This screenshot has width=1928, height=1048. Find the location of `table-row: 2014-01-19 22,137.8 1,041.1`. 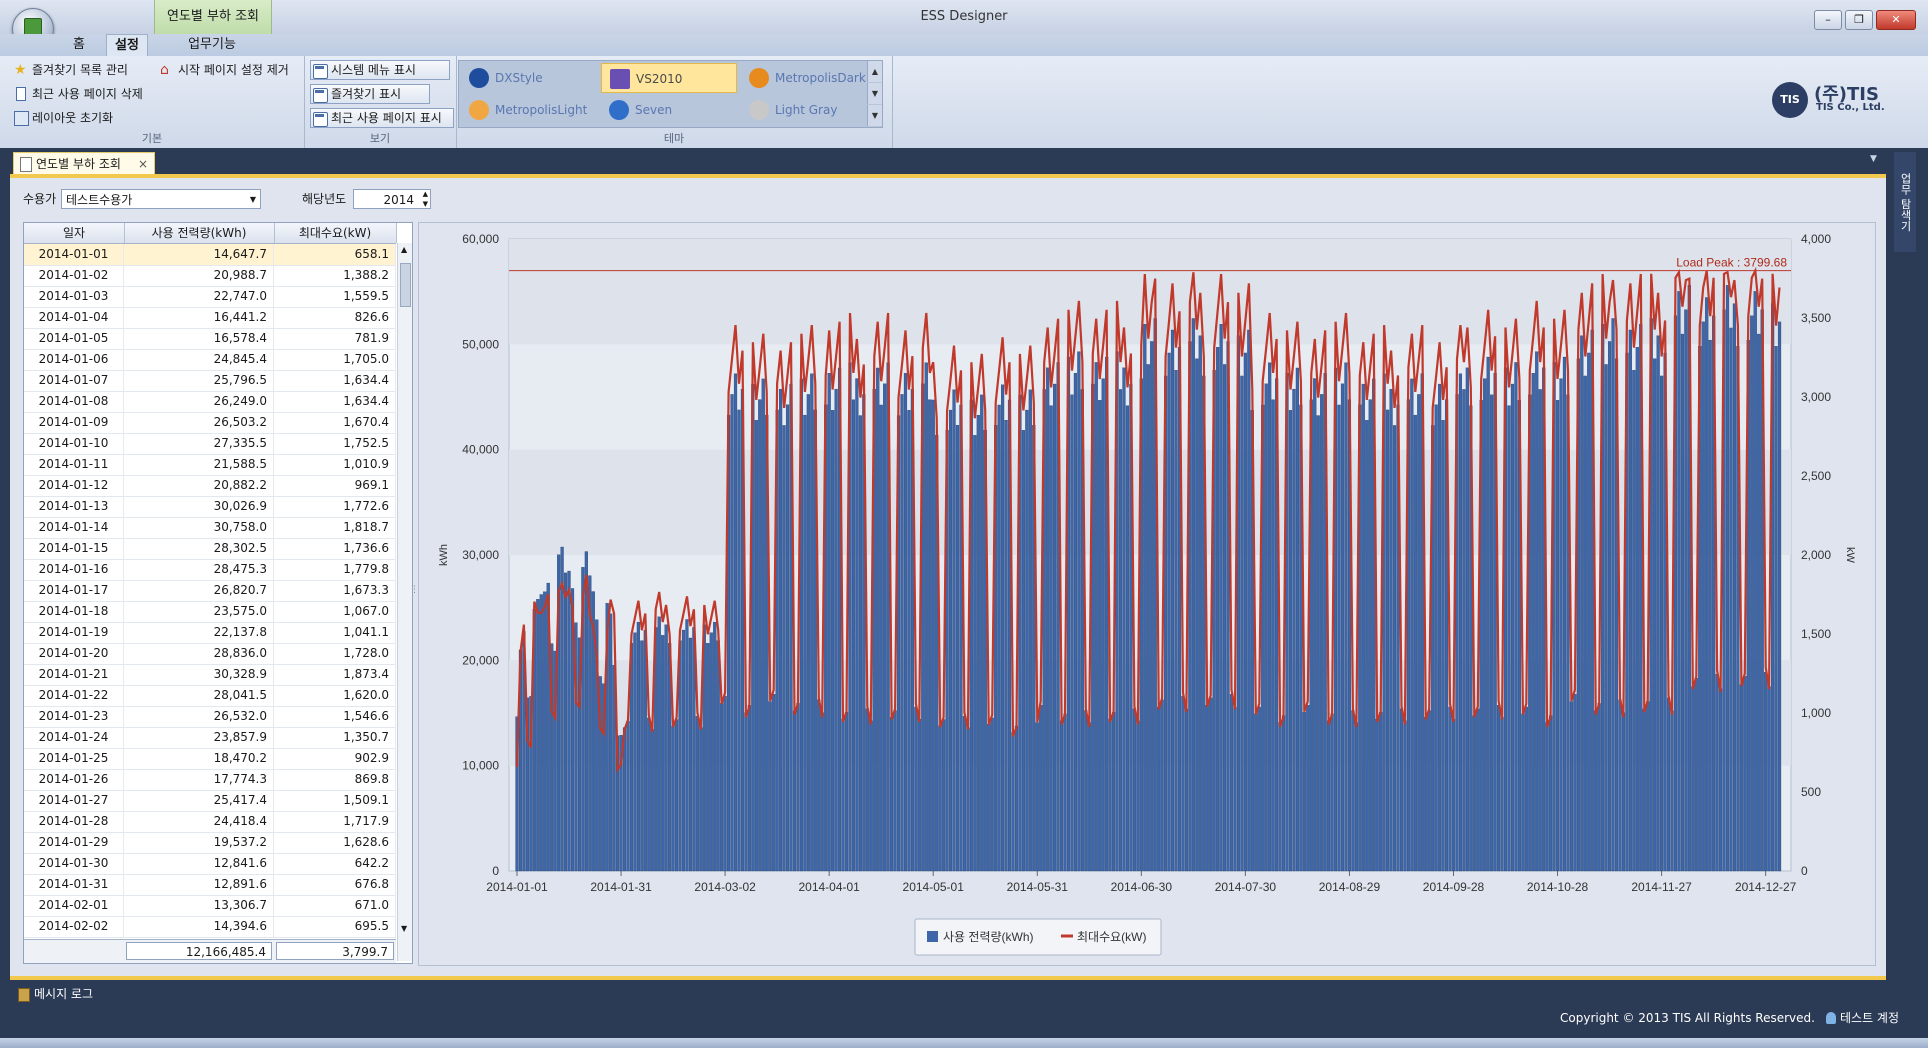

table-row: 2014-01-19 22,137.8 1,041.1 is located at coordinates (210, 633).